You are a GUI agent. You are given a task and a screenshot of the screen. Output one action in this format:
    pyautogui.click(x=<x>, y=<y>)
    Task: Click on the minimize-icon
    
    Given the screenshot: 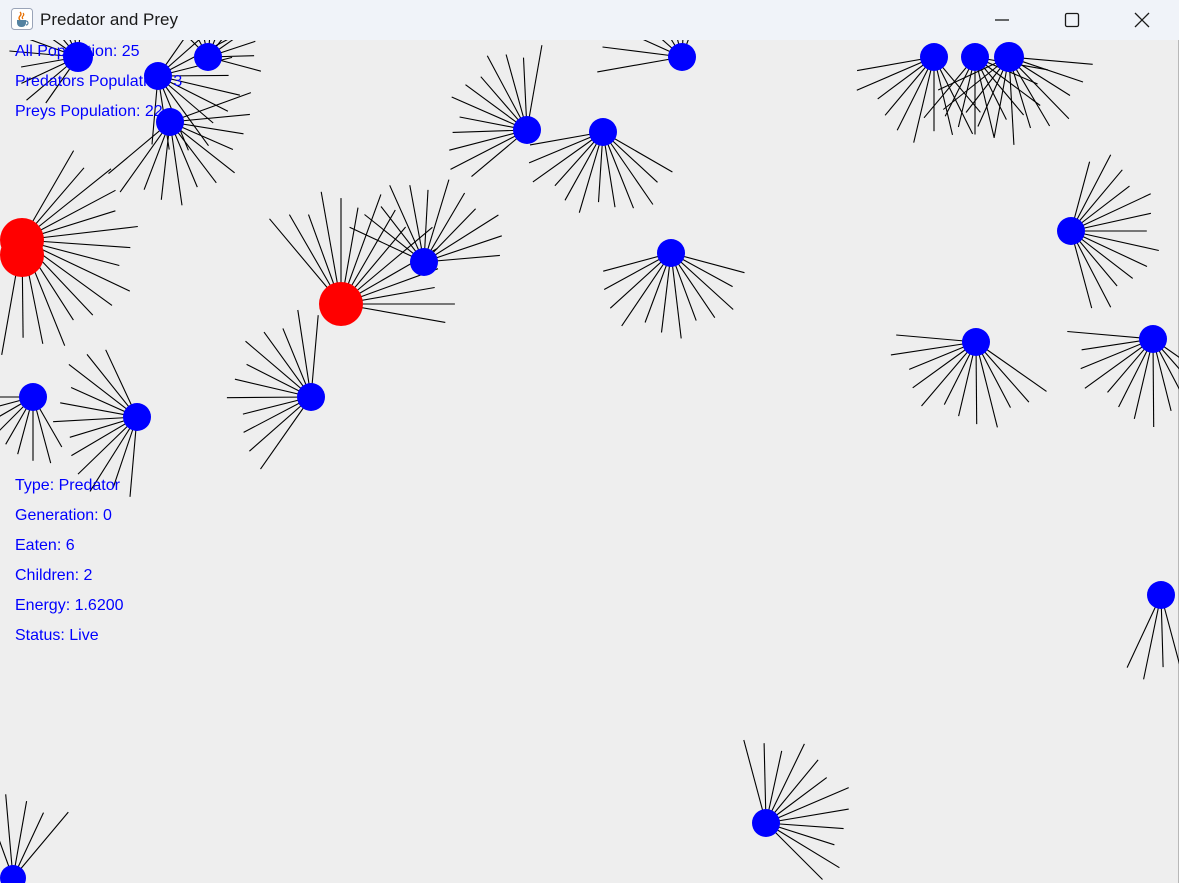 What is the action you would take?
    pyautogui.click(x=1002, y=20)
    